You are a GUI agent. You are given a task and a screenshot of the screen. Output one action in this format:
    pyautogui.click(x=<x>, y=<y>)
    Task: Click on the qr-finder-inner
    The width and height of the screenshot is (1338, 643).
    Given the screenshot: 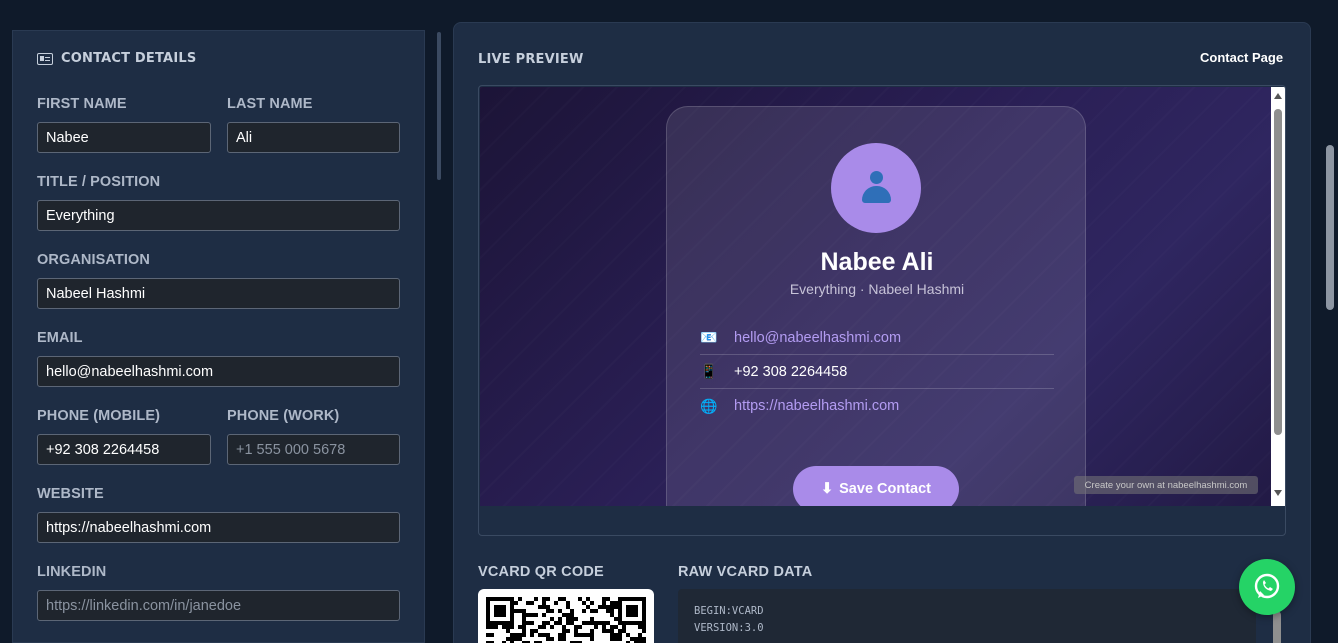 What is the action you would take?
    pyautogui.click(x=500, y=611)
    